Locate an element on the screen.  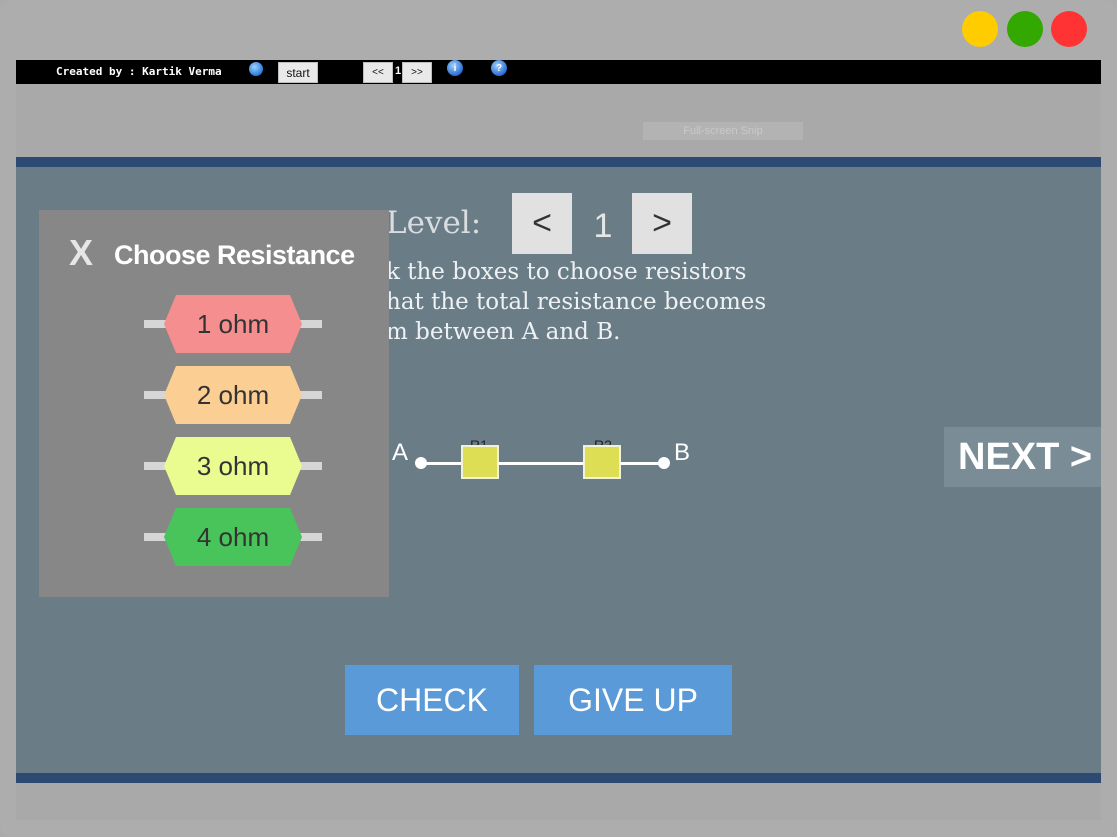
close-button is located at coordinates (1069, 29).